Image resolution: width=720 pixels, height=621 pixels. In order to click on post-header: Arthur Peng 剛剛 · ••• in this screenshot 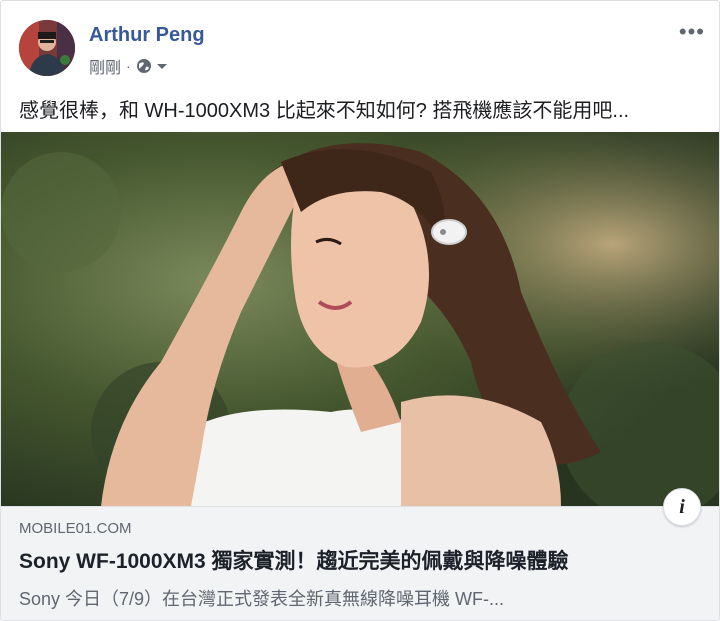, I will do `click(360, 45)`.